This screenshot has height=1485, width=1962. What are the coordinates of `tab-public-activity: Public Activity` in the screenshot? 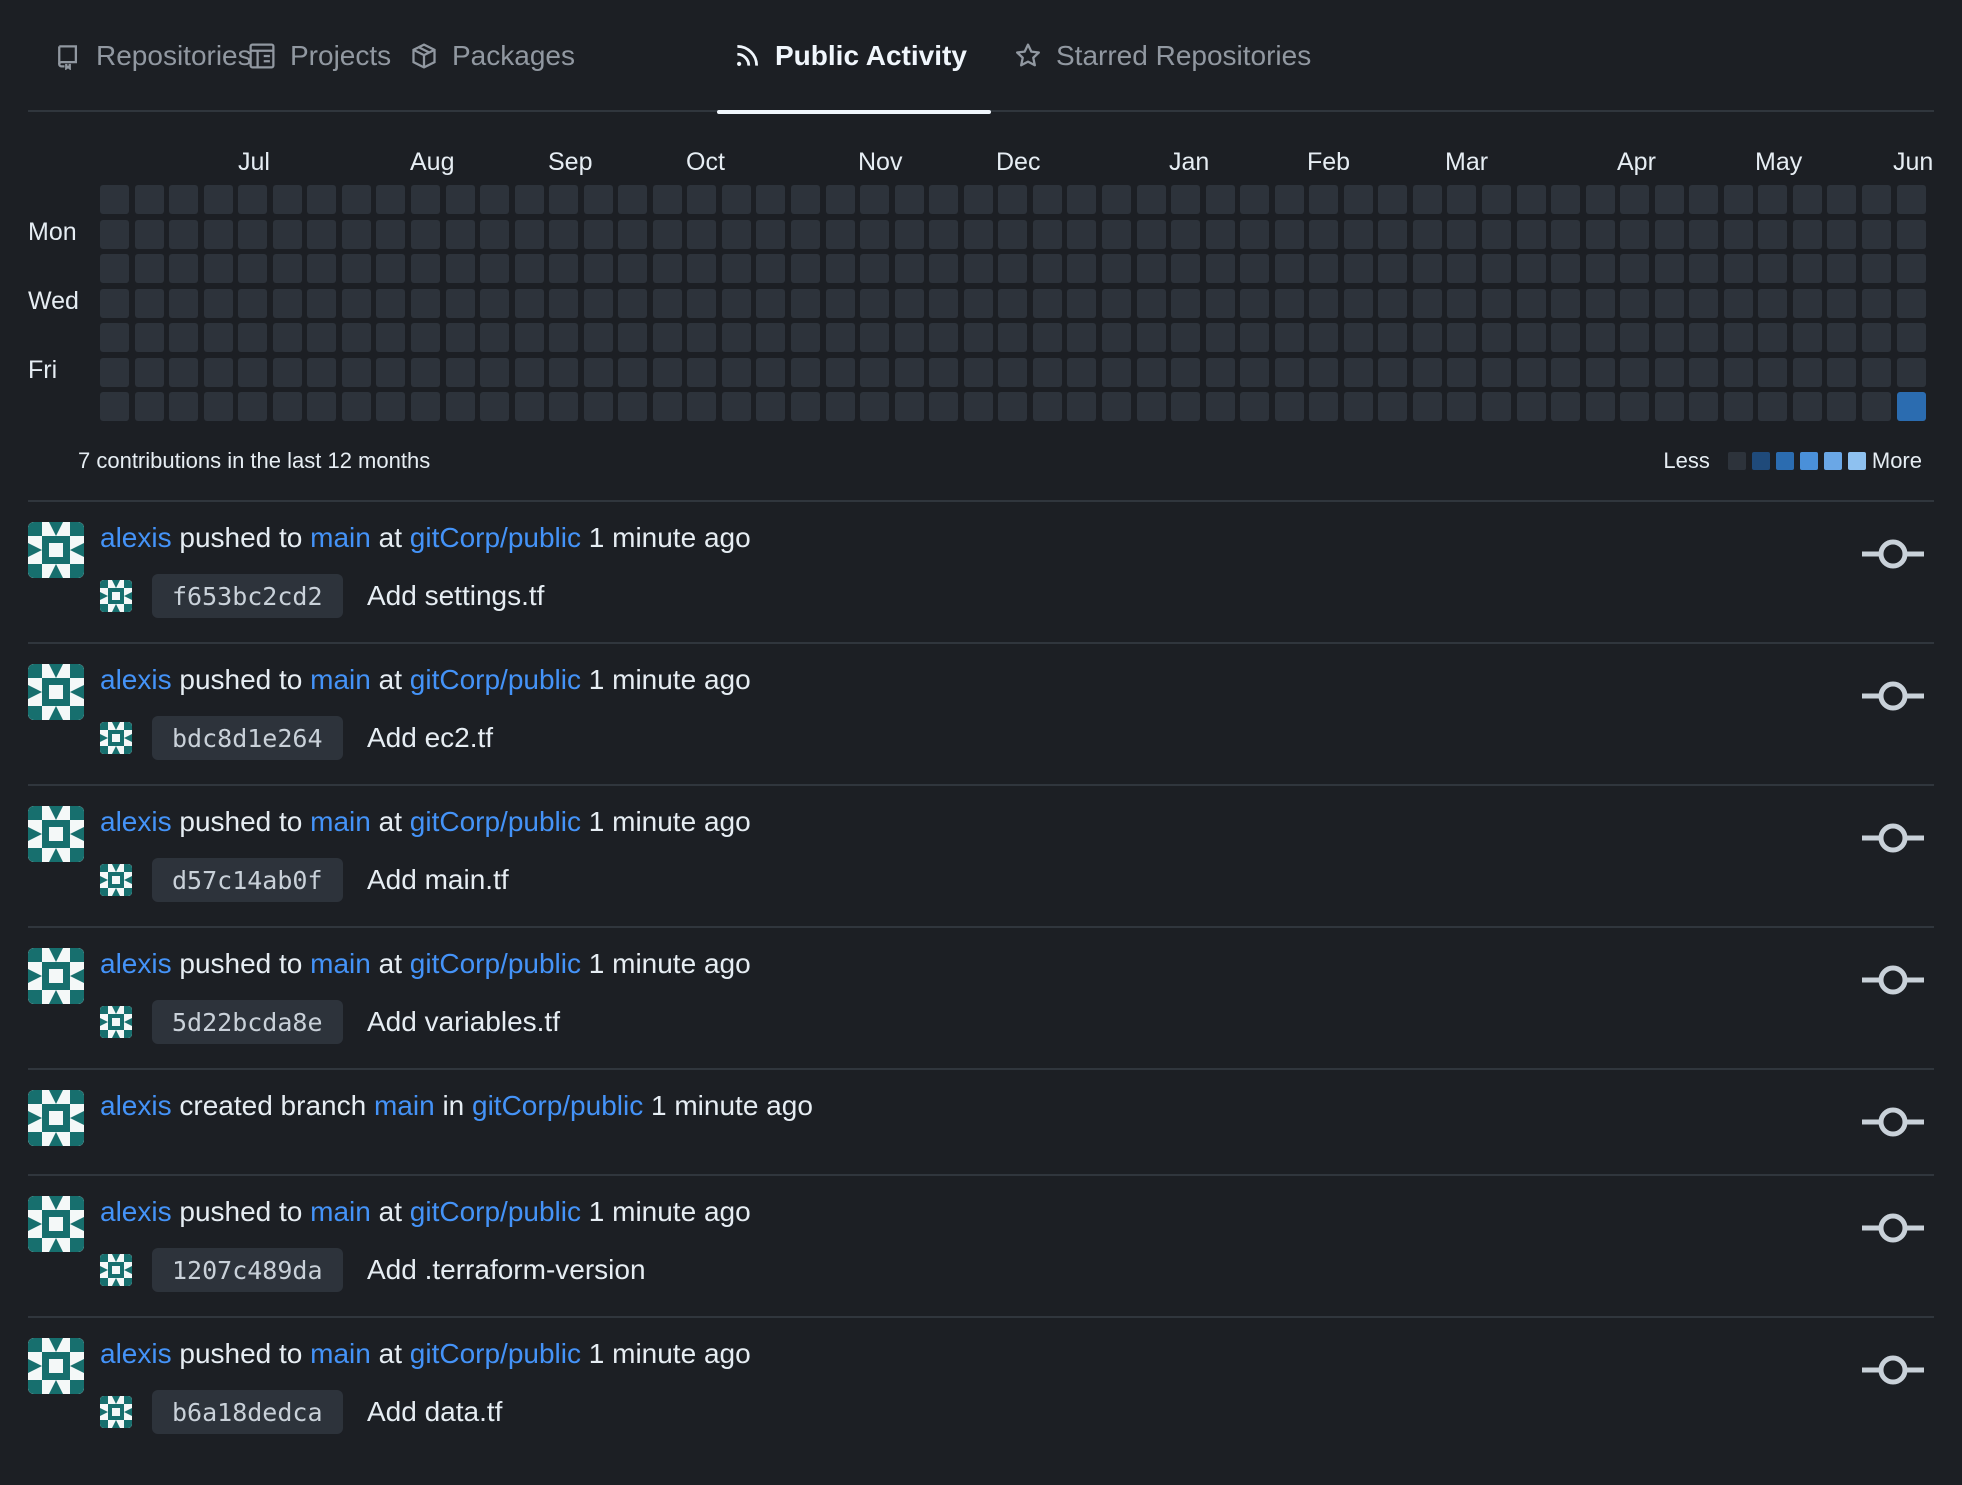 It's located at (854, 57).